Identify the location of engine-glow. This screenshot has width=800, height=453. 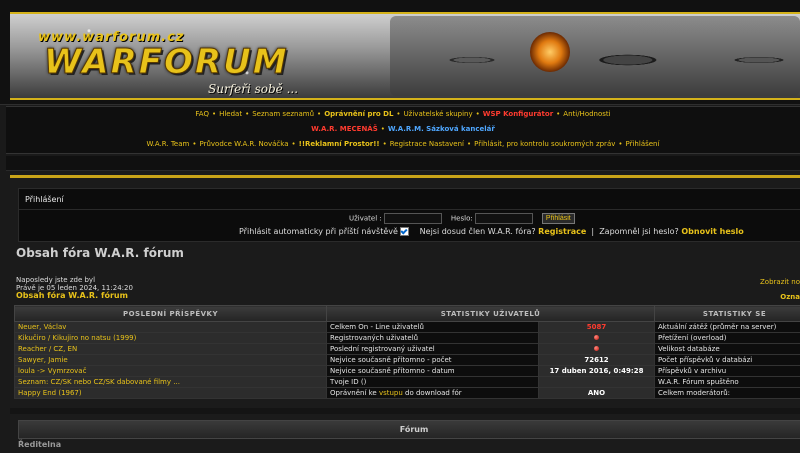
(550, 52).